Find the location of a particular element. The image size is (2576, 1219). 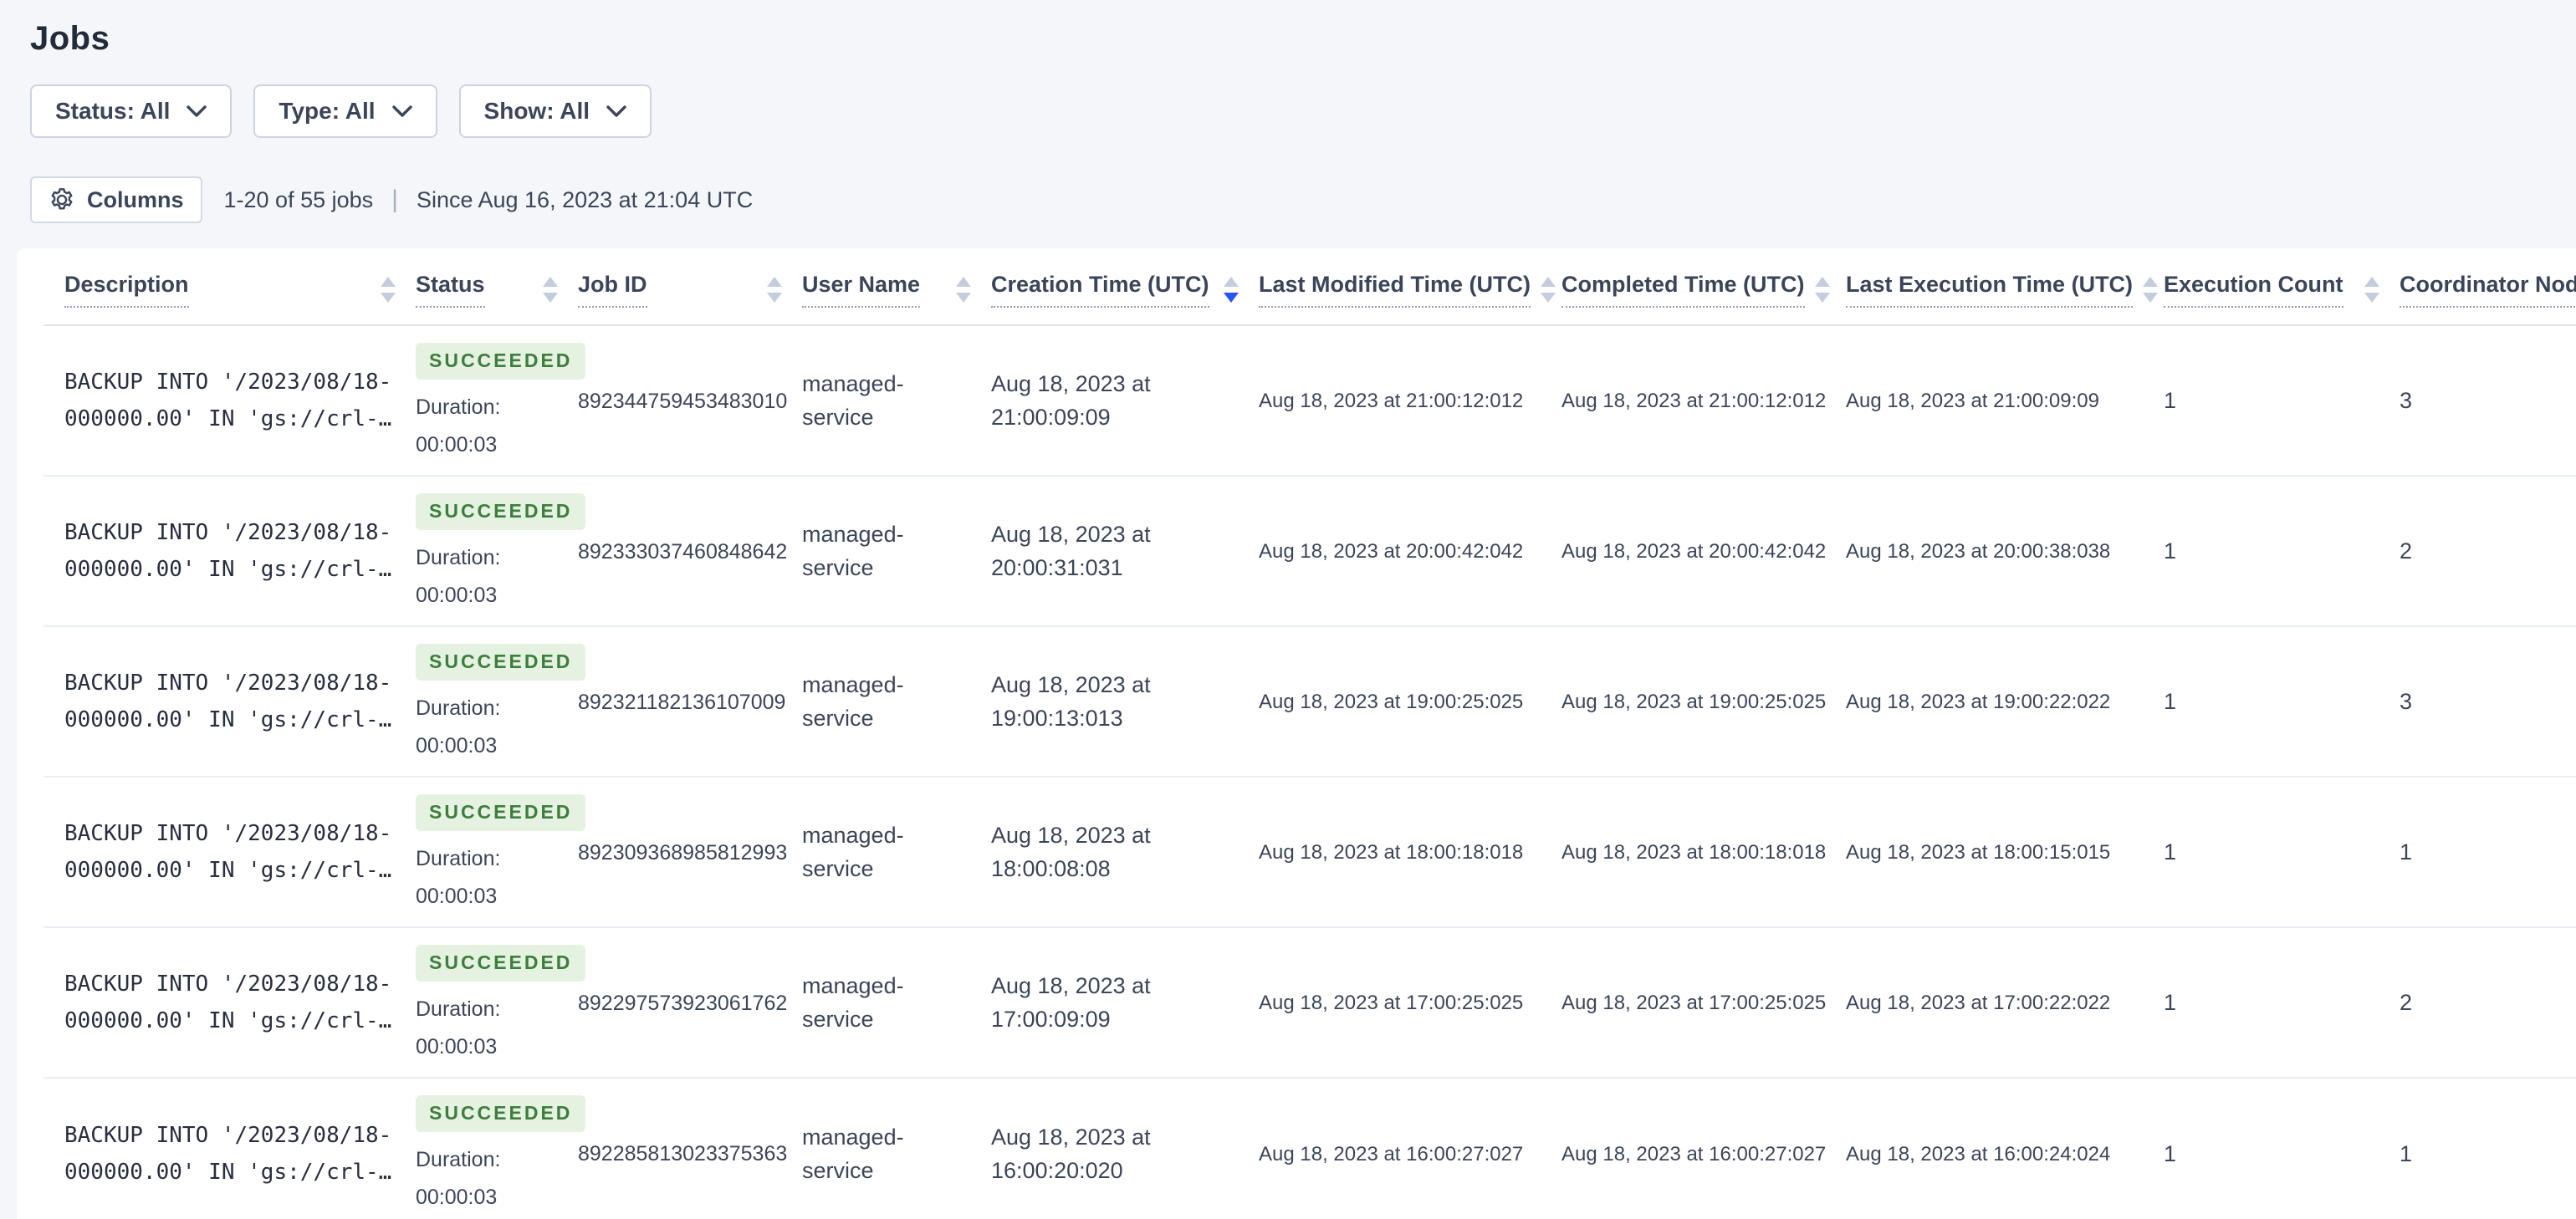

status-filter-dropdown: Status: All is located at coordinates (131, 111).